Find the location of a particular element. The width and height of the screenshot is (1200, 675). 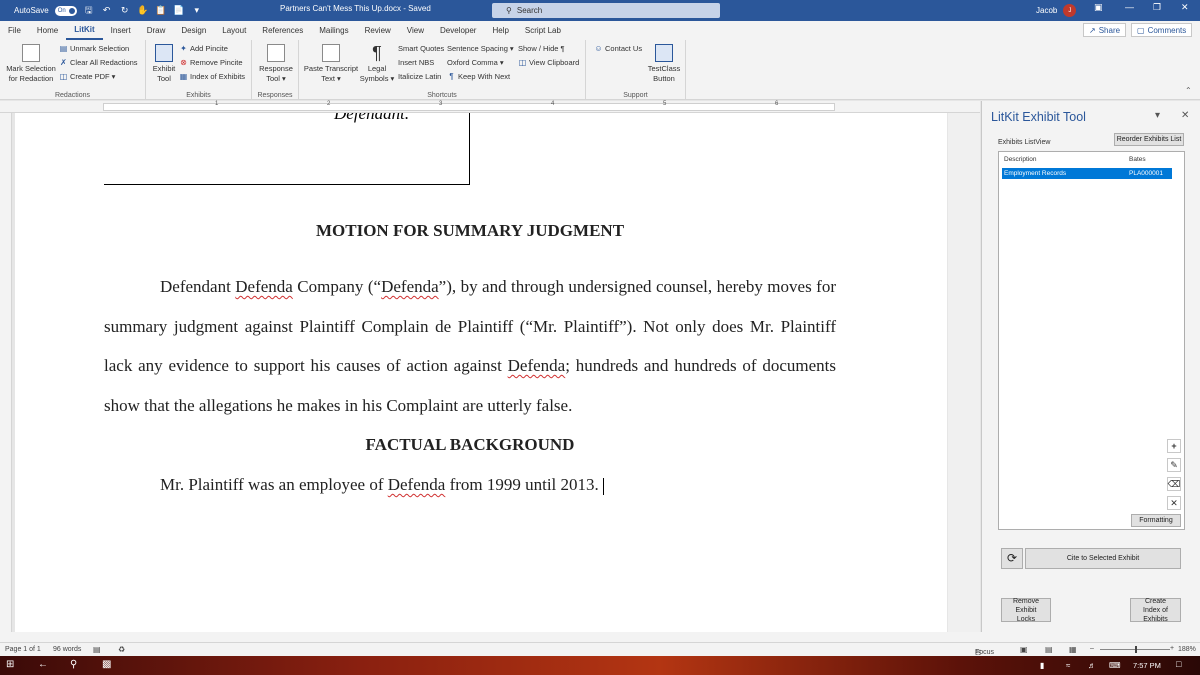

minimize-icon: — is located at coordinates (1129, 7).